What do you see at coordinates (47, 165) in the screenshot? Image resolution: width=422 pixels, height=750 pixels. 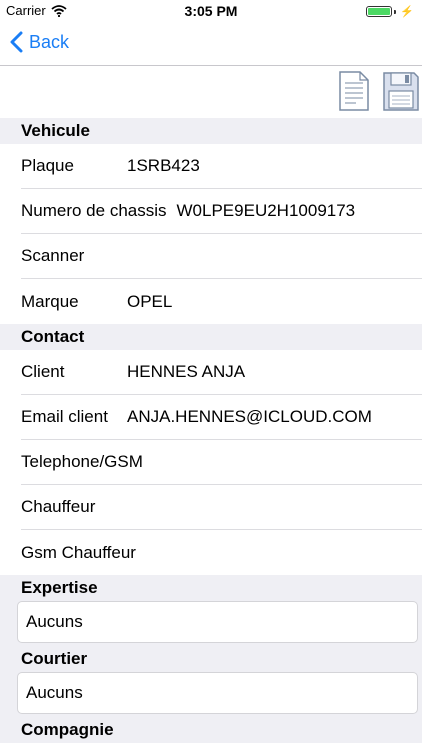 I see `plaque-label: Plaque` at bounding box center [47, 165].